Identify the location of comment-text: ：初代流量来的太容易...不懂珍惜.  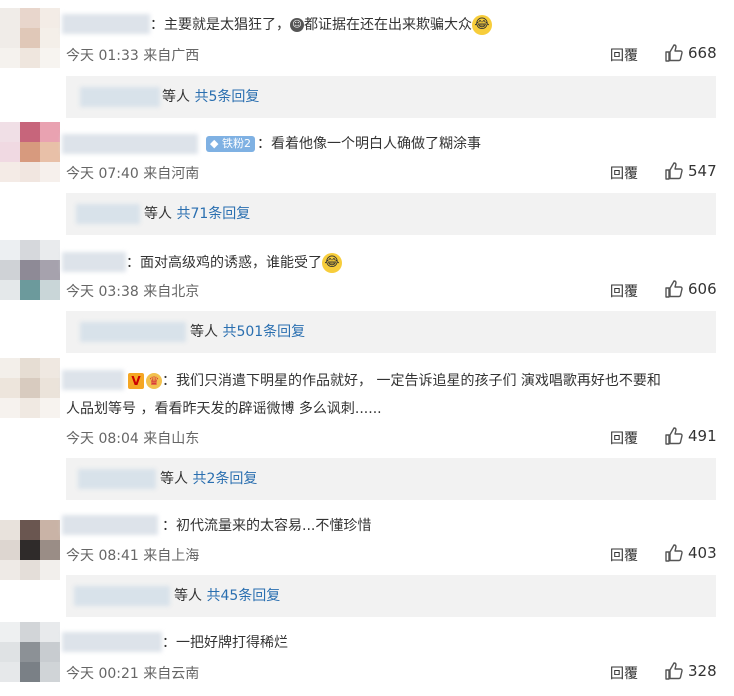
(267, 526).